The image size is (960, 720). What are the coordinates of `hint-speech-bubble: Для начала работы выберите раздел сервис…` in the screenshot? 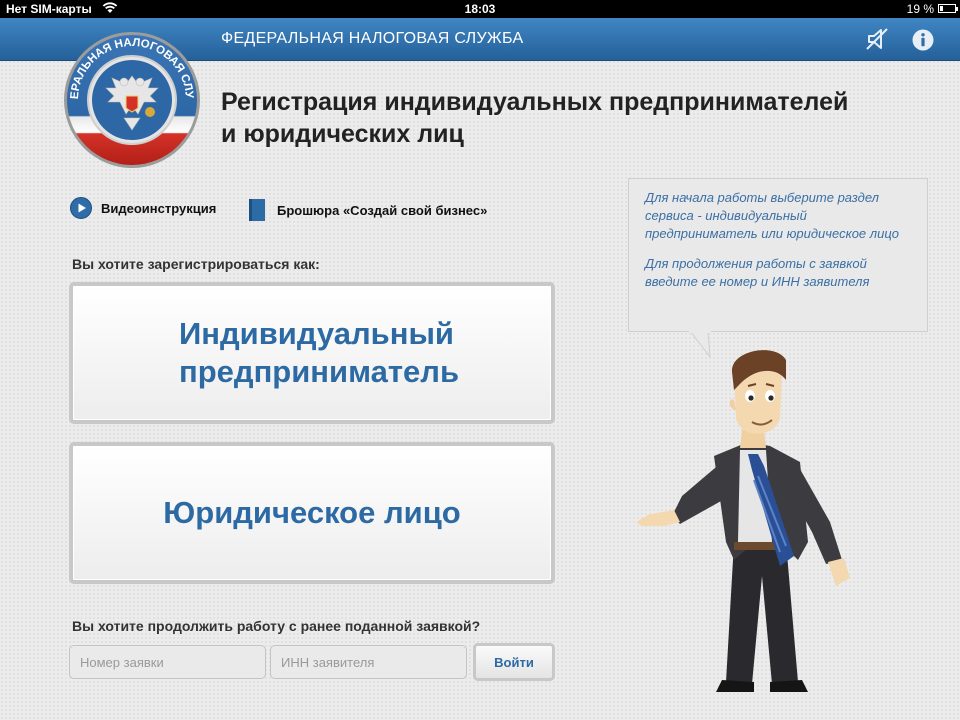 It's located at (778, 255).